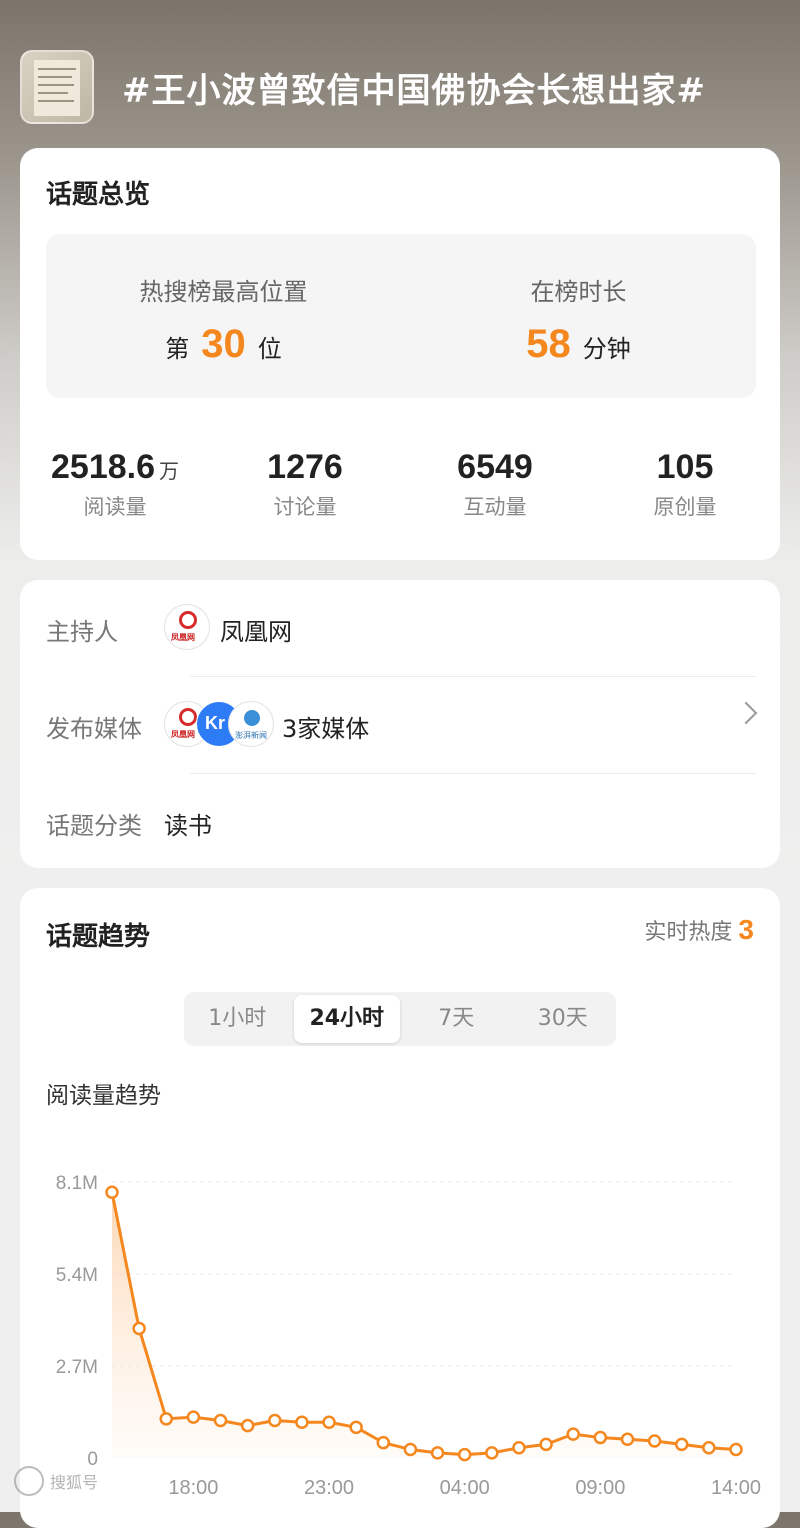 Image resolution: width=800 pixels, height=1528 pixels. I want to click on stat-label: 原创量, so click(685, 507).